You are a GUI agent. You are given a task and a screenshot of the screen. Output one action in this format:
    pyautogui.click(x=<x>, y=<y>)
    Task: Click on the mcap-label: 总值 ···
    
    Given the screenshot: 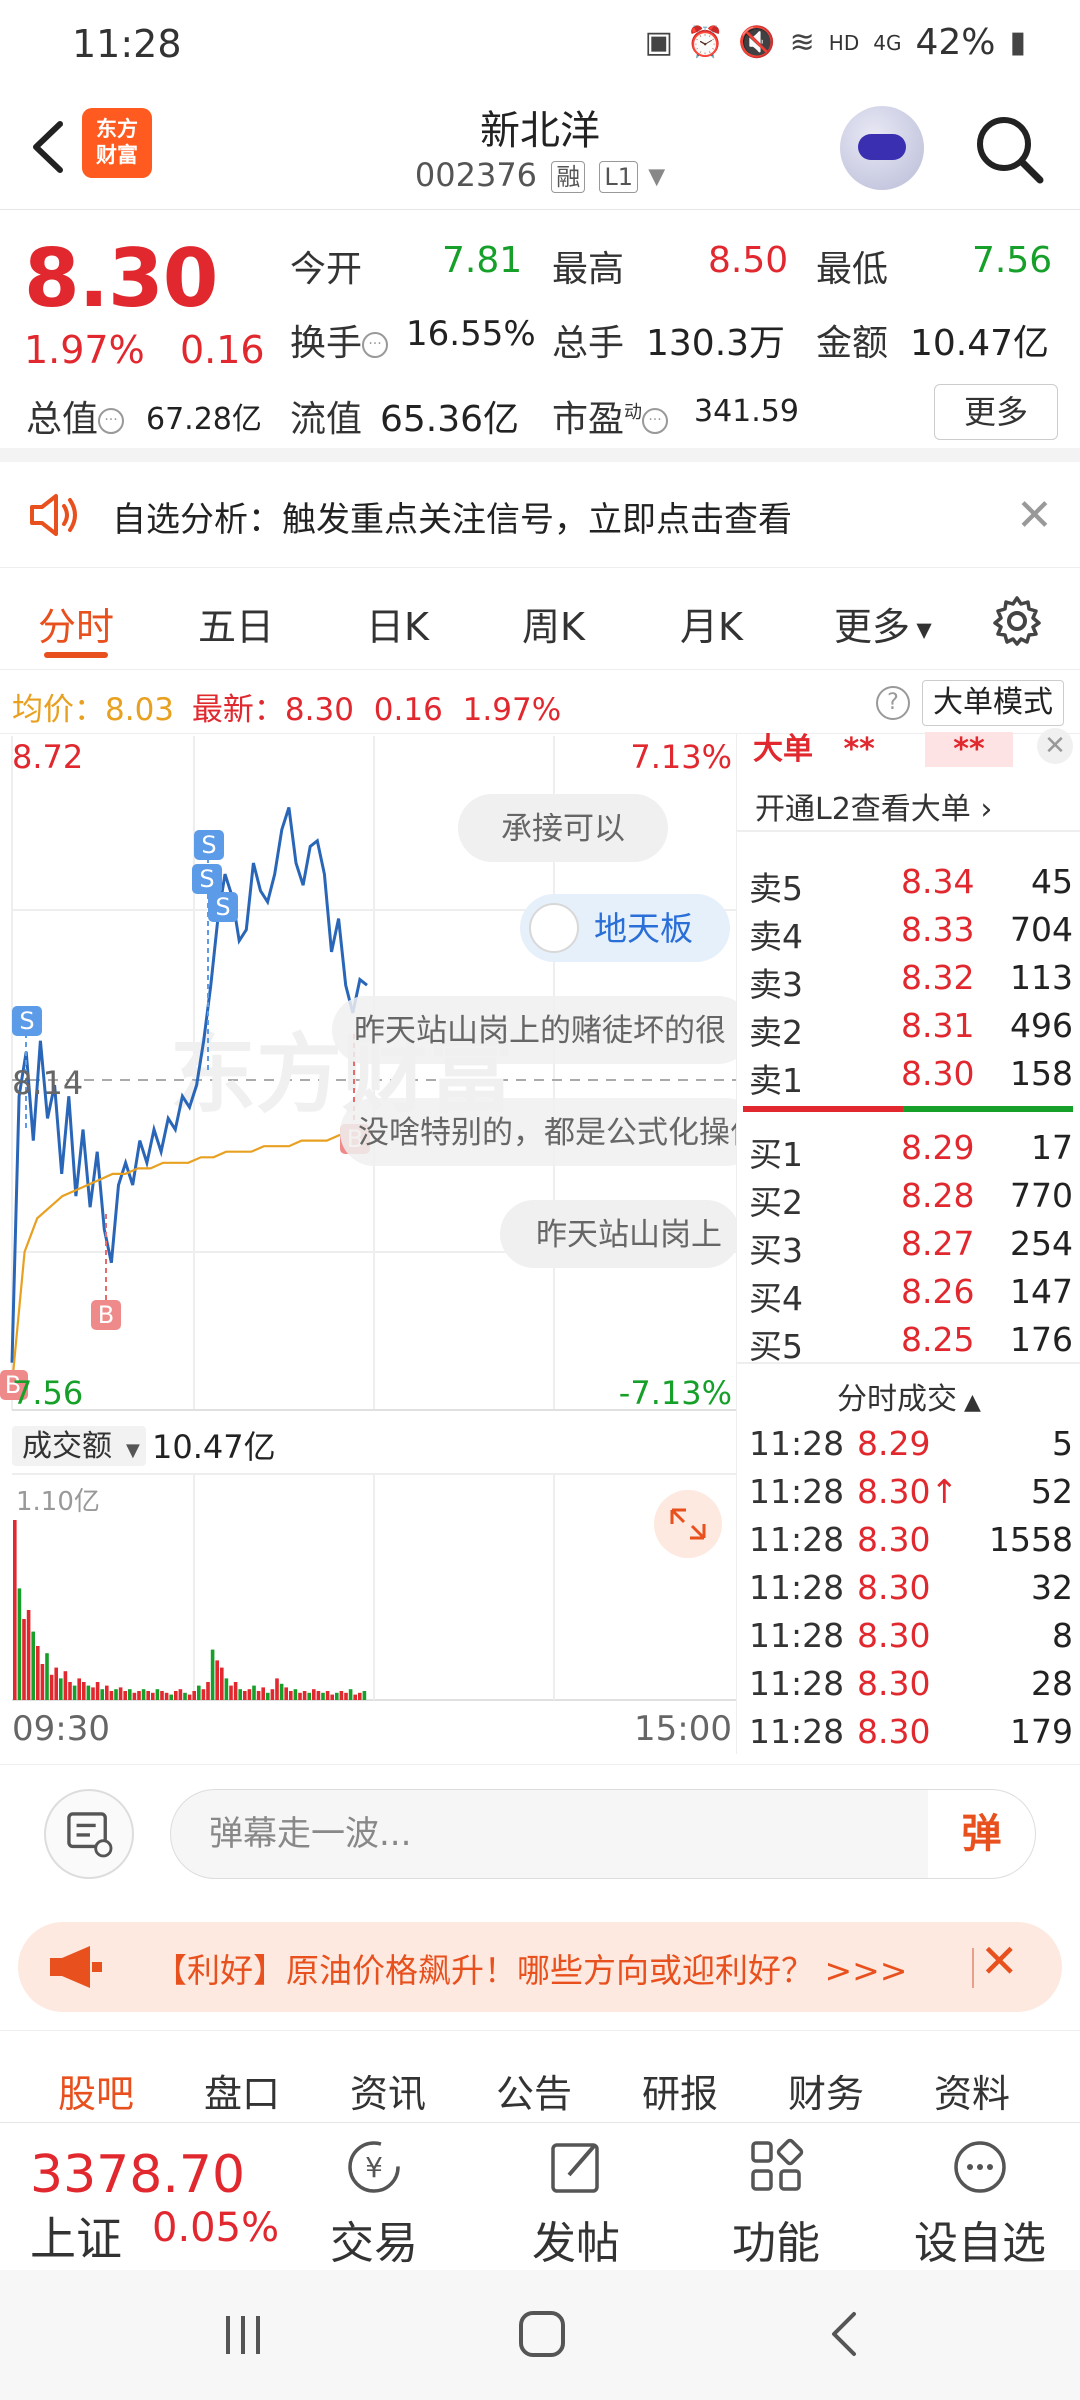 What is the action you would take?
    pyautogui.click(x=75, y=416)
    